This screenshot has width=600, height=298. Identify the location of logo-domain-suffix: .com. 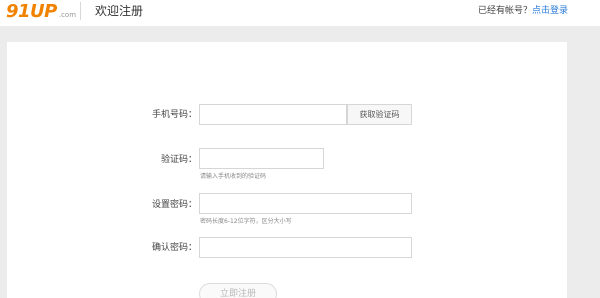
(67, 15).